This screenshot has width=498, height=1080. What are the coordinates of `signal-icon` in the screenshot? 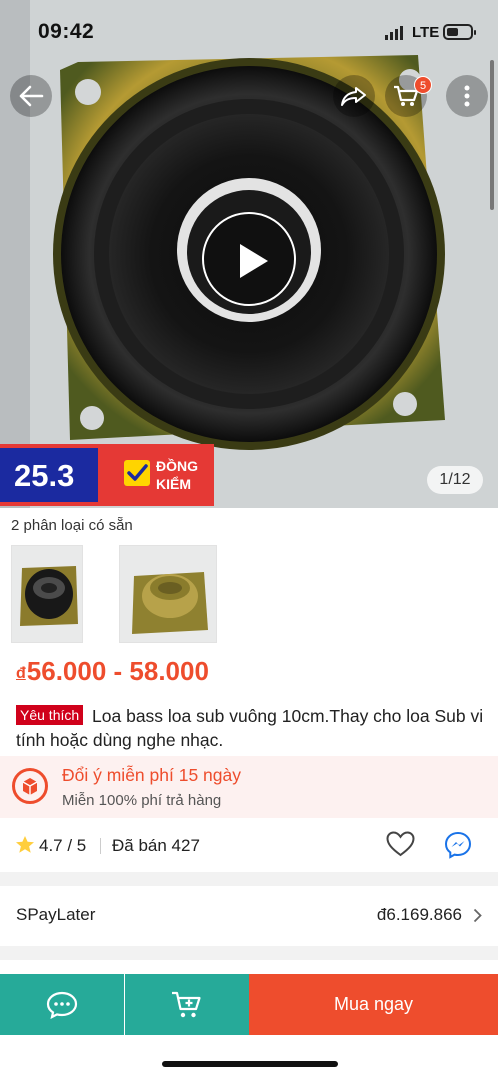 It's located at (394, 33).